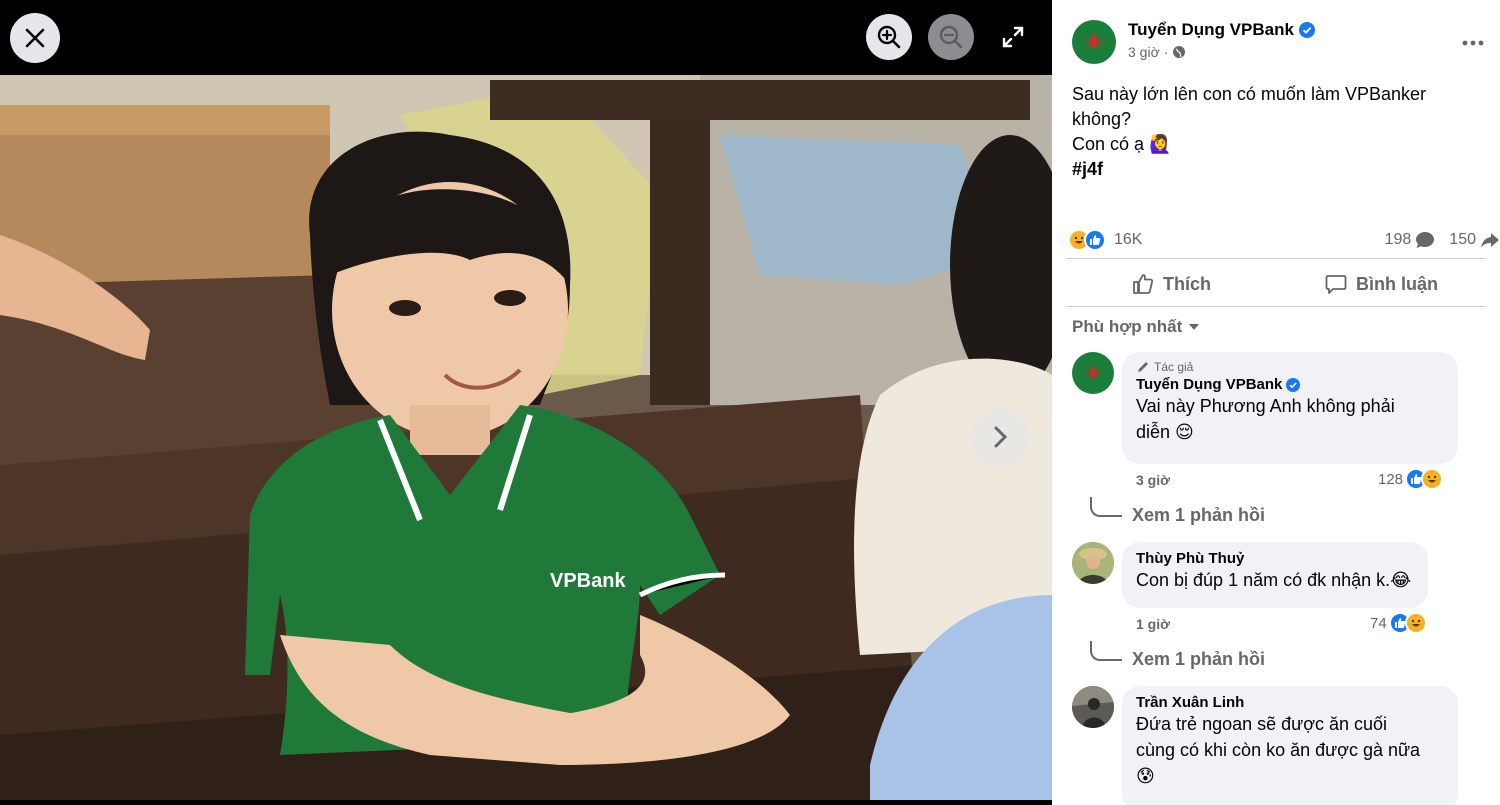 Image resolution: width=1500 pixels, height=805 pixels. What do you see at coordinates (1153, 624) in the screenshot?
I see `comment-time: 1 giờ` at bounding box center [1153, 624].